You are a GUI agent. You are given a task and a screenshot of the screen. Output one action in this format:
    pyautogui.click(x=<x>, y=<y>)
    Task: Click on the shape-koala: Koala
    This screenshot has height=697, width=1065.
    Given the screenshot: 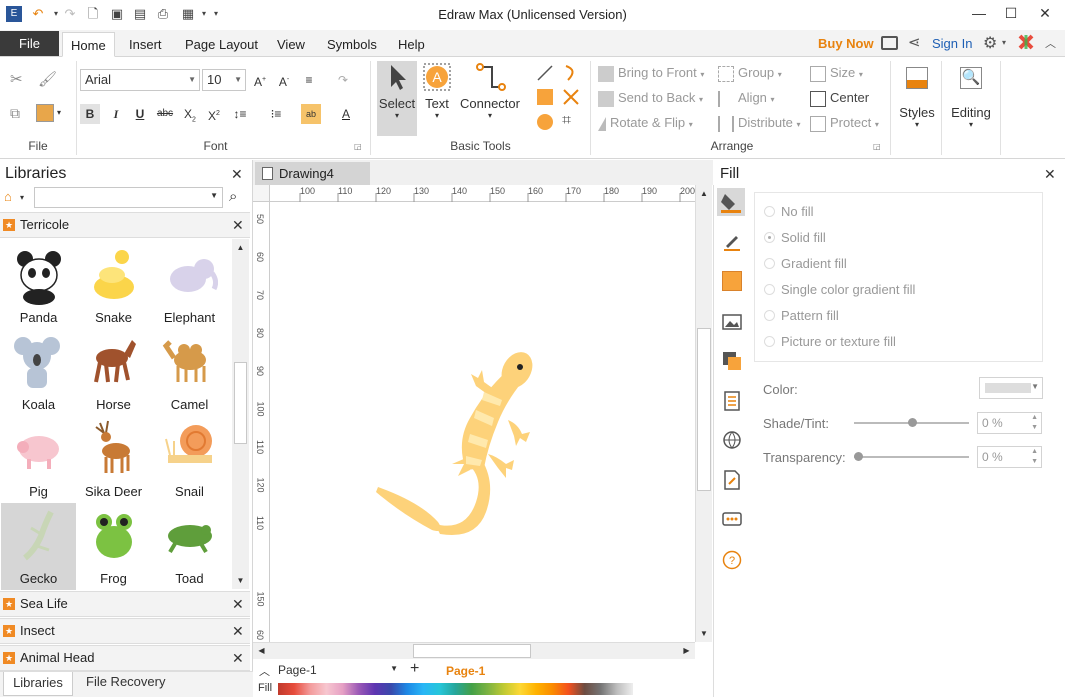 What is the action you would take?
    pyautogui.click(x=38, y=372)
    